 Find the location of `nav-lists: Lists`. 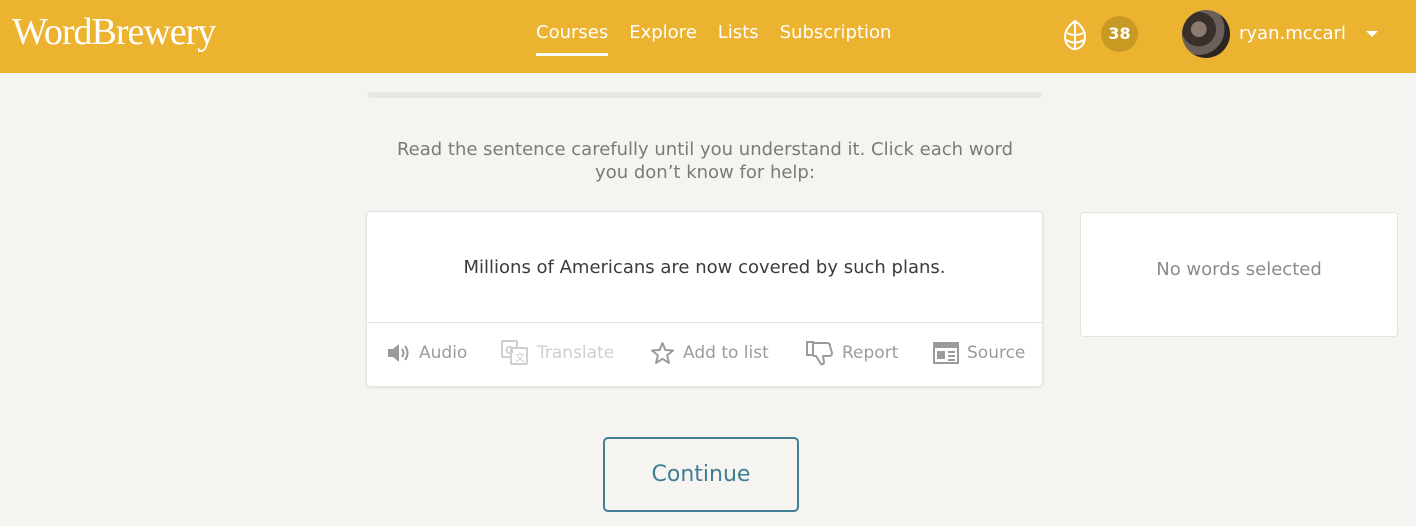

nav-lists: Lists is located at coordinates (738, 37).